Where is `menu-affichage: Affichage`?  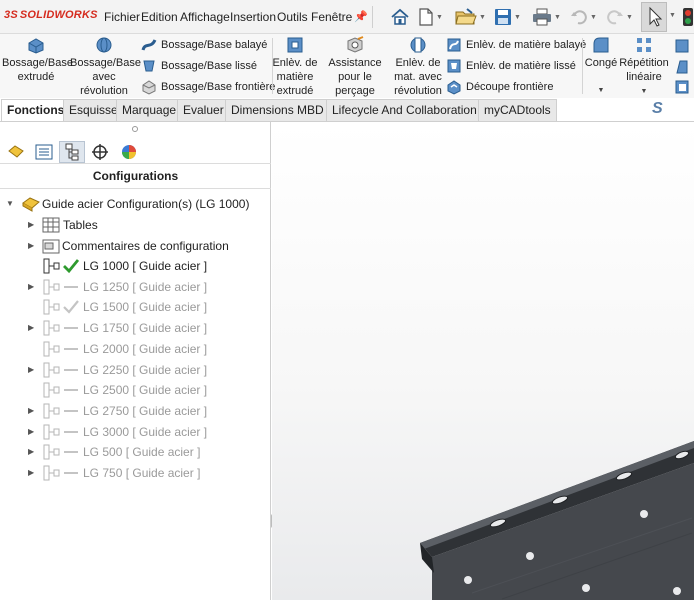 menu-affichage: Affichage is located at coordinates (205, 17).